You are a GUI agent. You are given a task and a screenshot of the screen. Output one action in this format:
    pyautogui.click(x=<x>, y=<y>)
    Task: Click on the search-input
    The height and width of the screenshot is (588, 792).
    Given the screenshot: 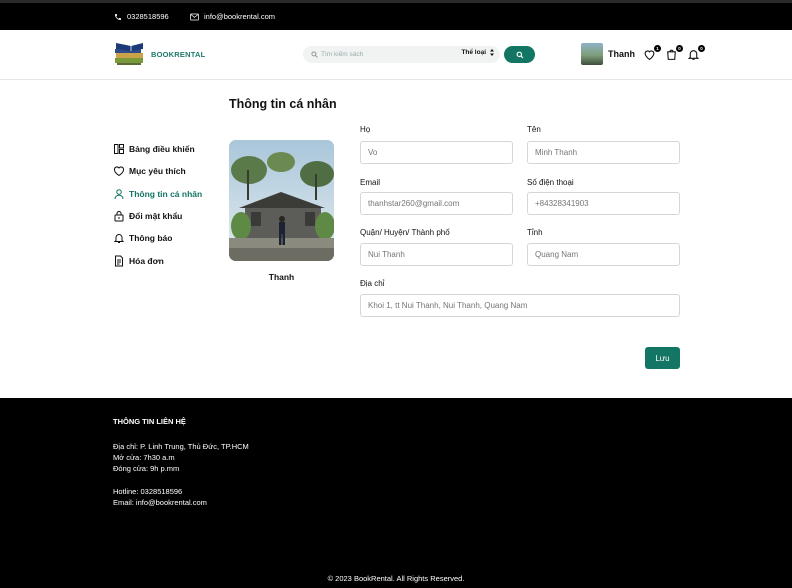 What is the action you would take?
    pyautogui.click(x=386, y=54)
    